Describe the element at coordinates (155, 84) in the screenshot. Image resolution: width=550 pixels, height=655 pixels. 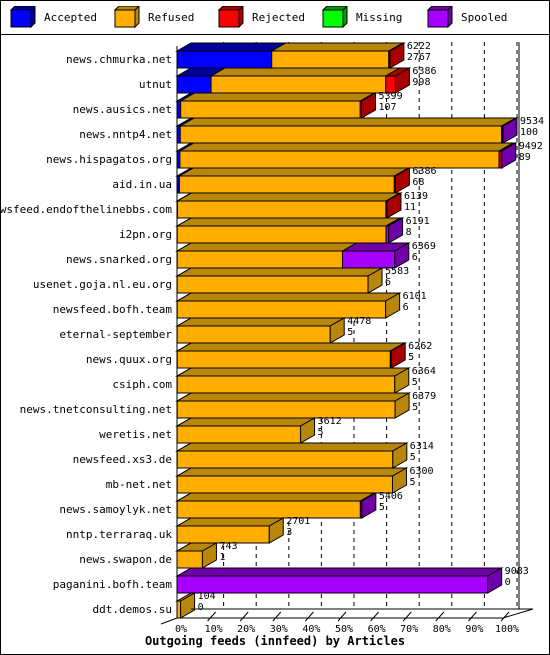
I see `category-label: utnut` at that location.